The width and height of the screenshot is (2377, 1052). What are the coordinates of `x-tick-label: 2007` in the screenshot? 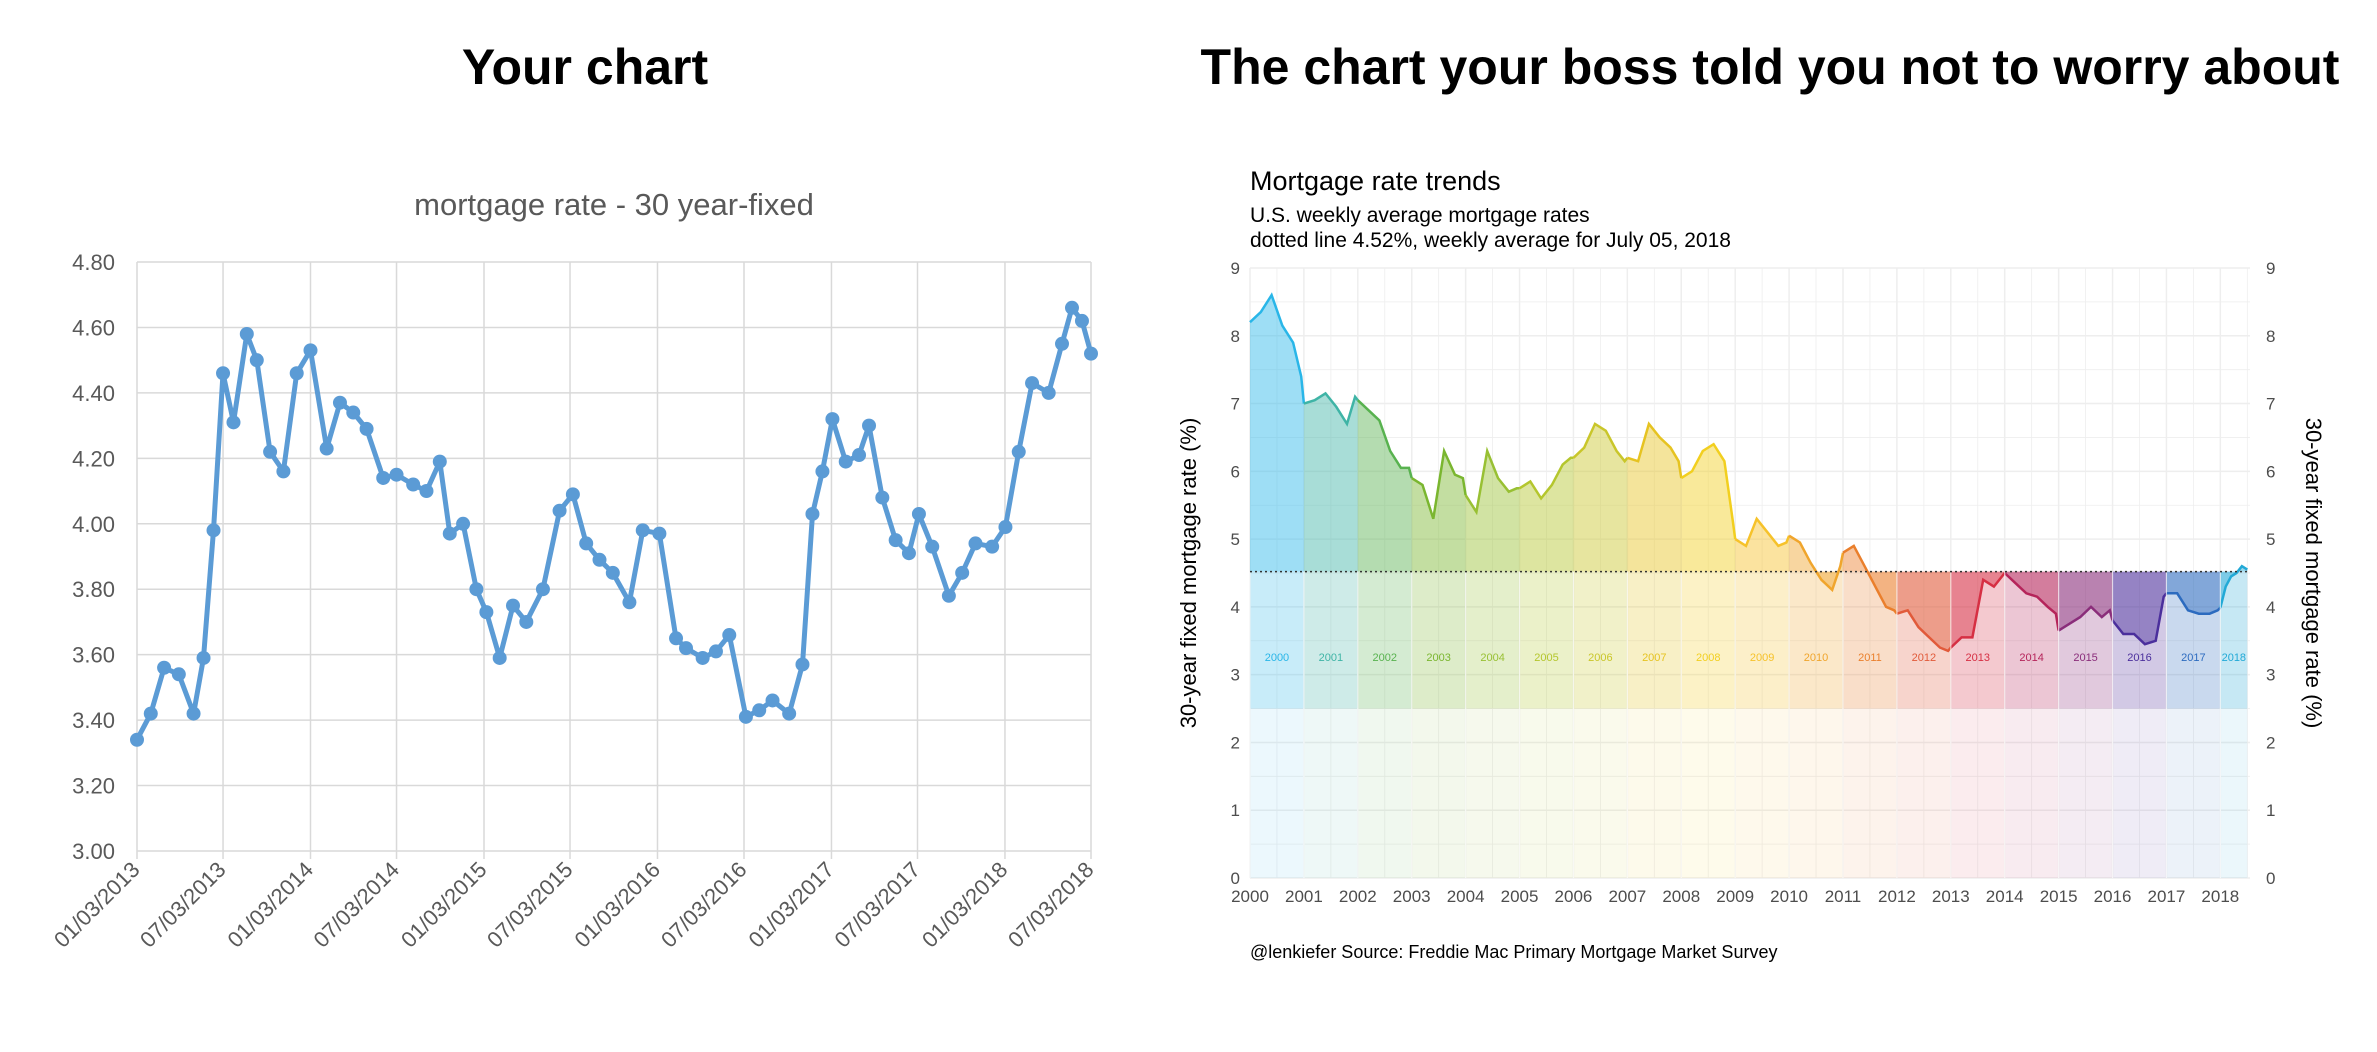 It's located at (1627, 896).